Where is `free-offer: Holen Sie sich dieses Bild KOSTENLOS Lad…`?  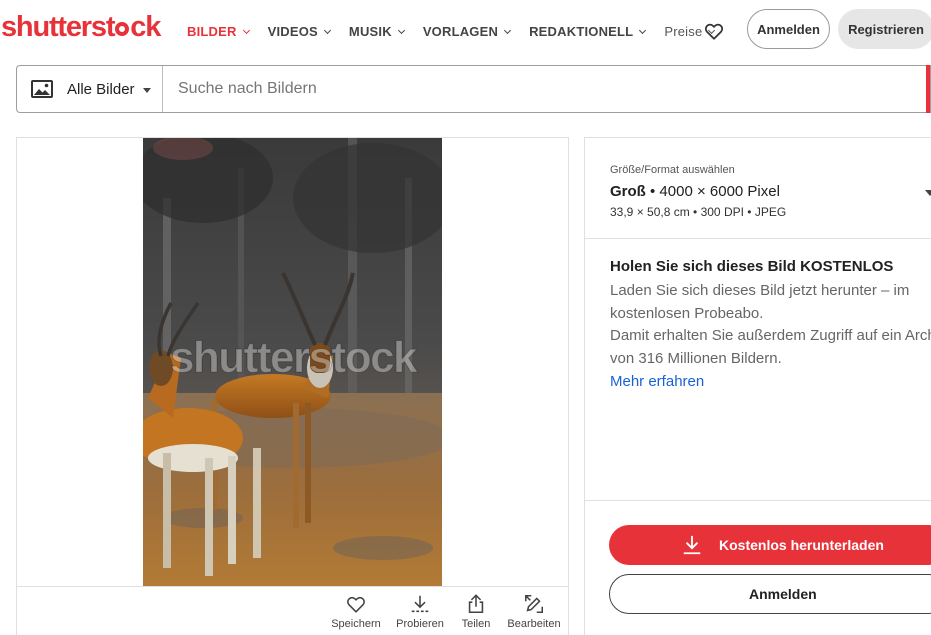
free-offer: Holen Sie sich dieses Bild KOSTENLOS Lad… is located at coordinates (770, 326).